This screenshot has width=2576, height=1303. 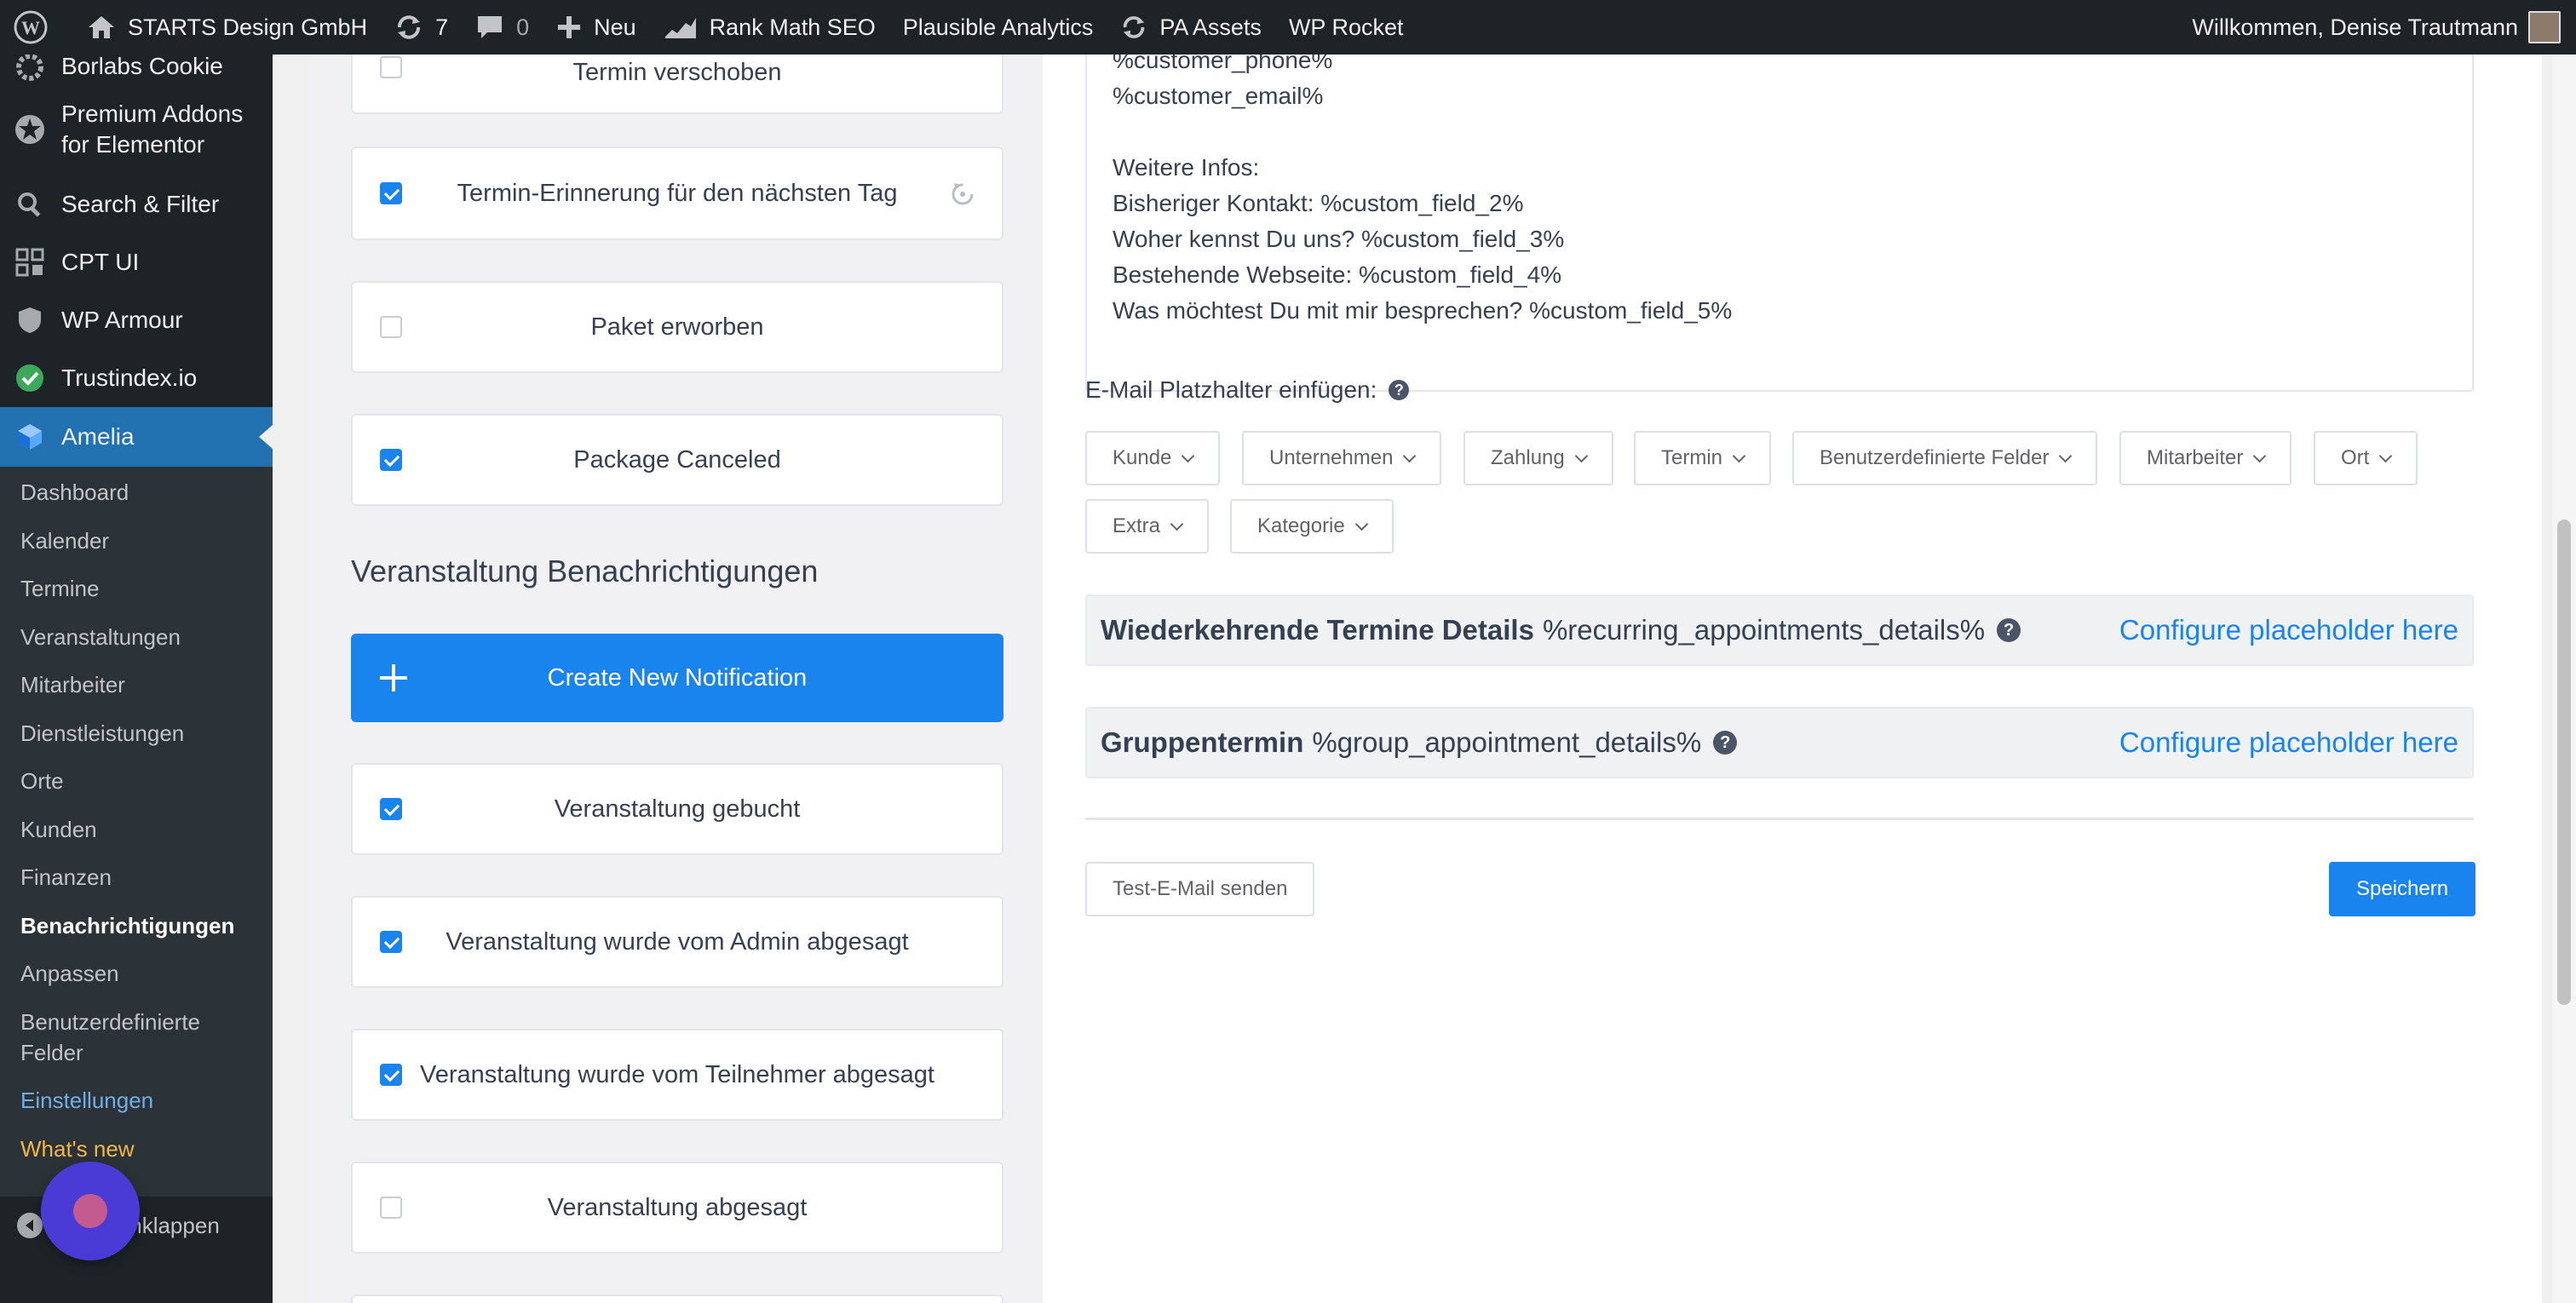 What do you see at coordinates (30, 129) in the screenshot?
I see `premium-addons-icon` at bounding box center [30, 129].